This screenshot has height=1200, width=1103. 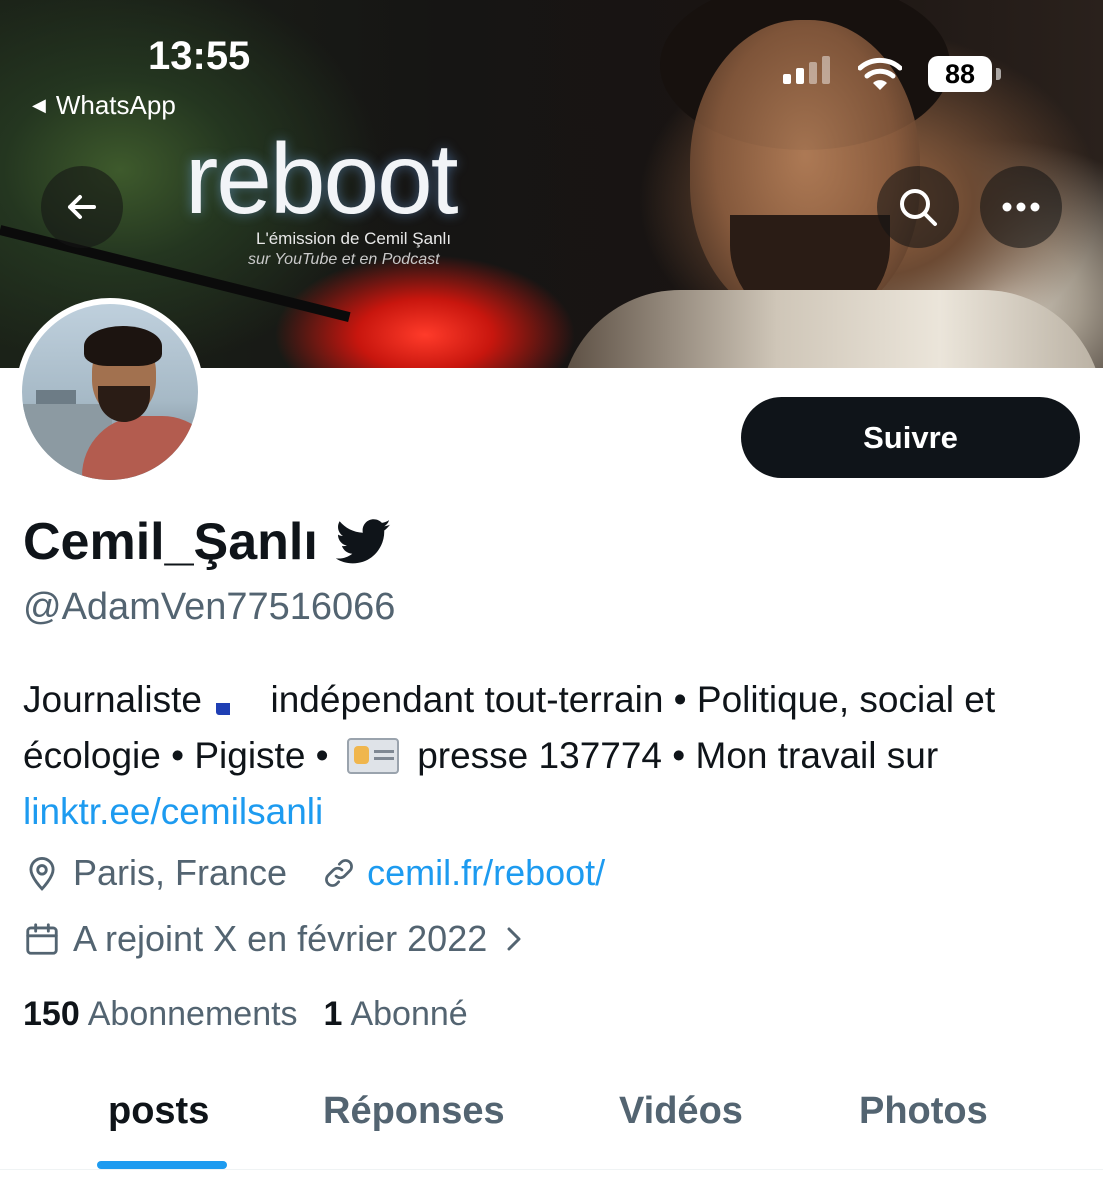 I want to click on following-label: Abonnements, so click(x=192, y=1014).